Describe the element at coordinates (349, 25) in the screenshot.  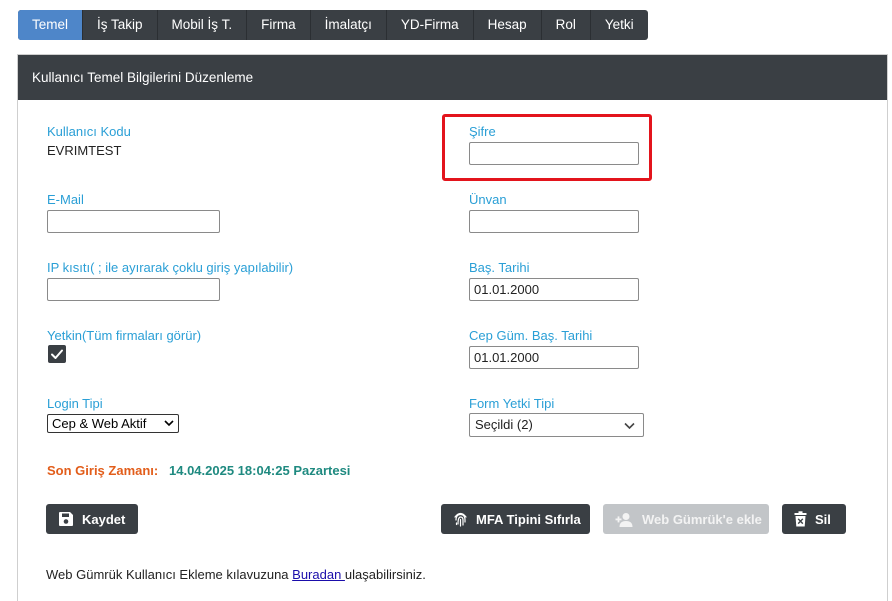
I see `tab-imalatci: İmalatçı` at that location.